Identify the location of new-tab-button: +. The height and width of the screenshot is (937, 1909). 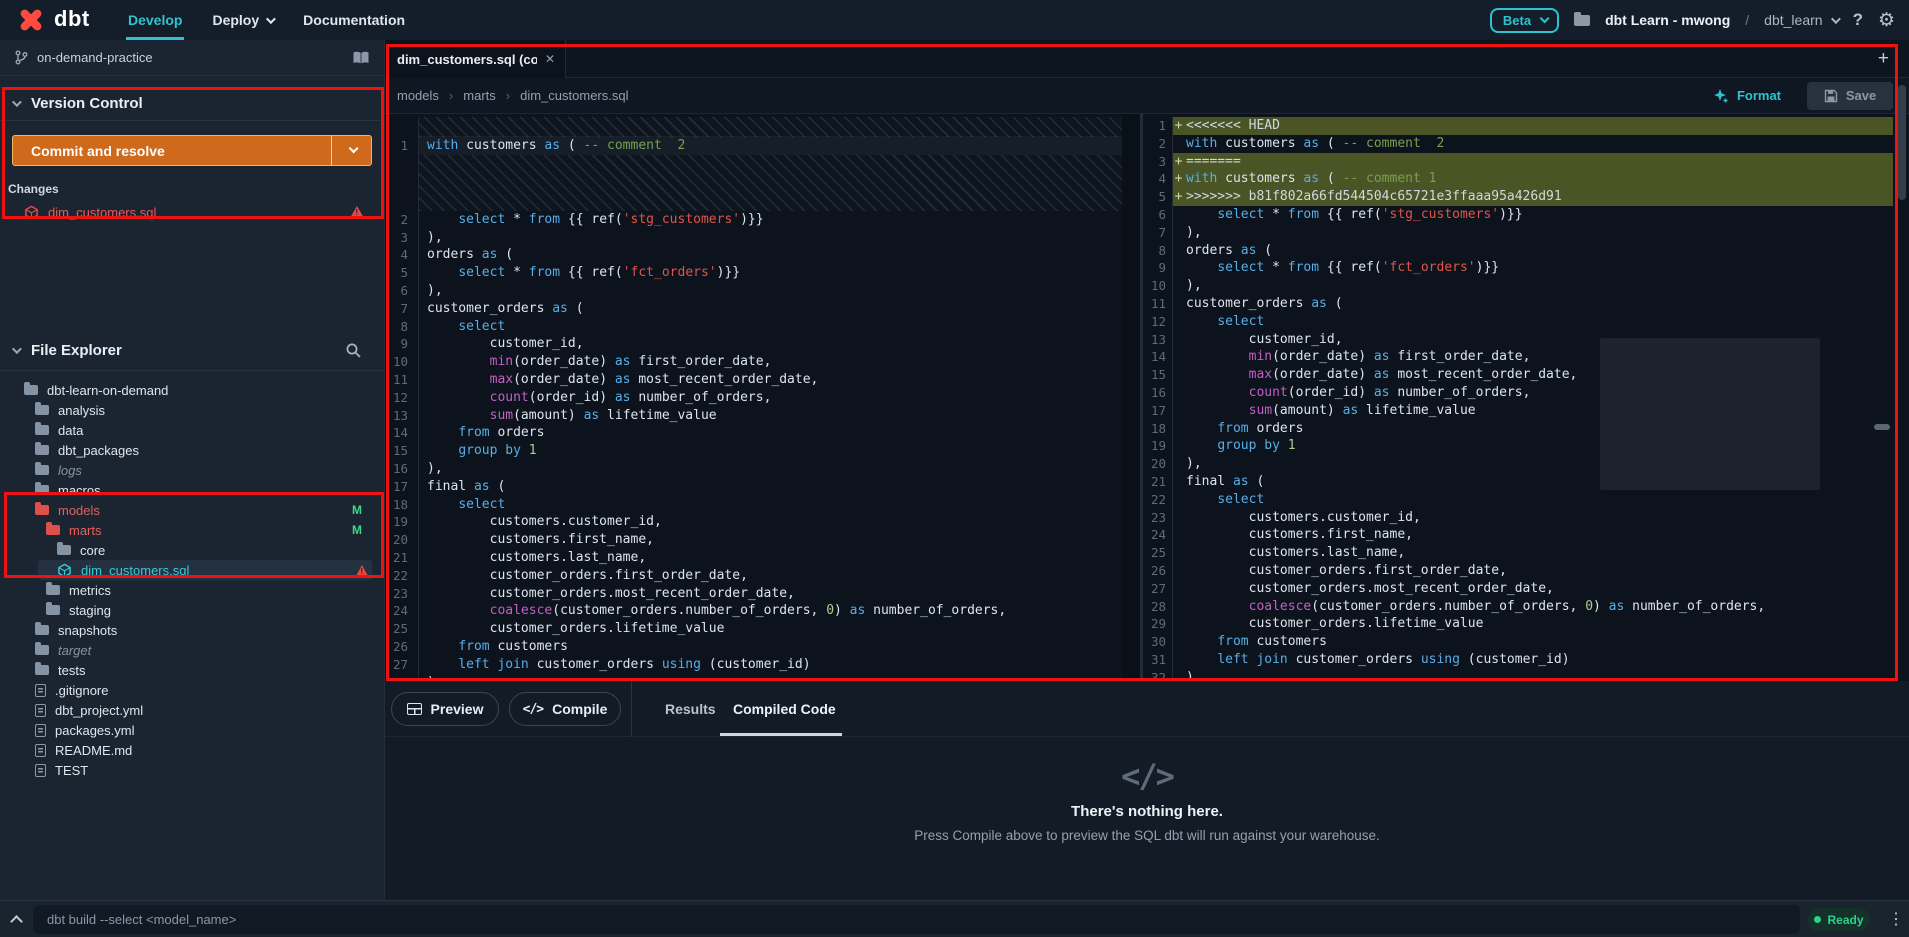
(1883, 59).